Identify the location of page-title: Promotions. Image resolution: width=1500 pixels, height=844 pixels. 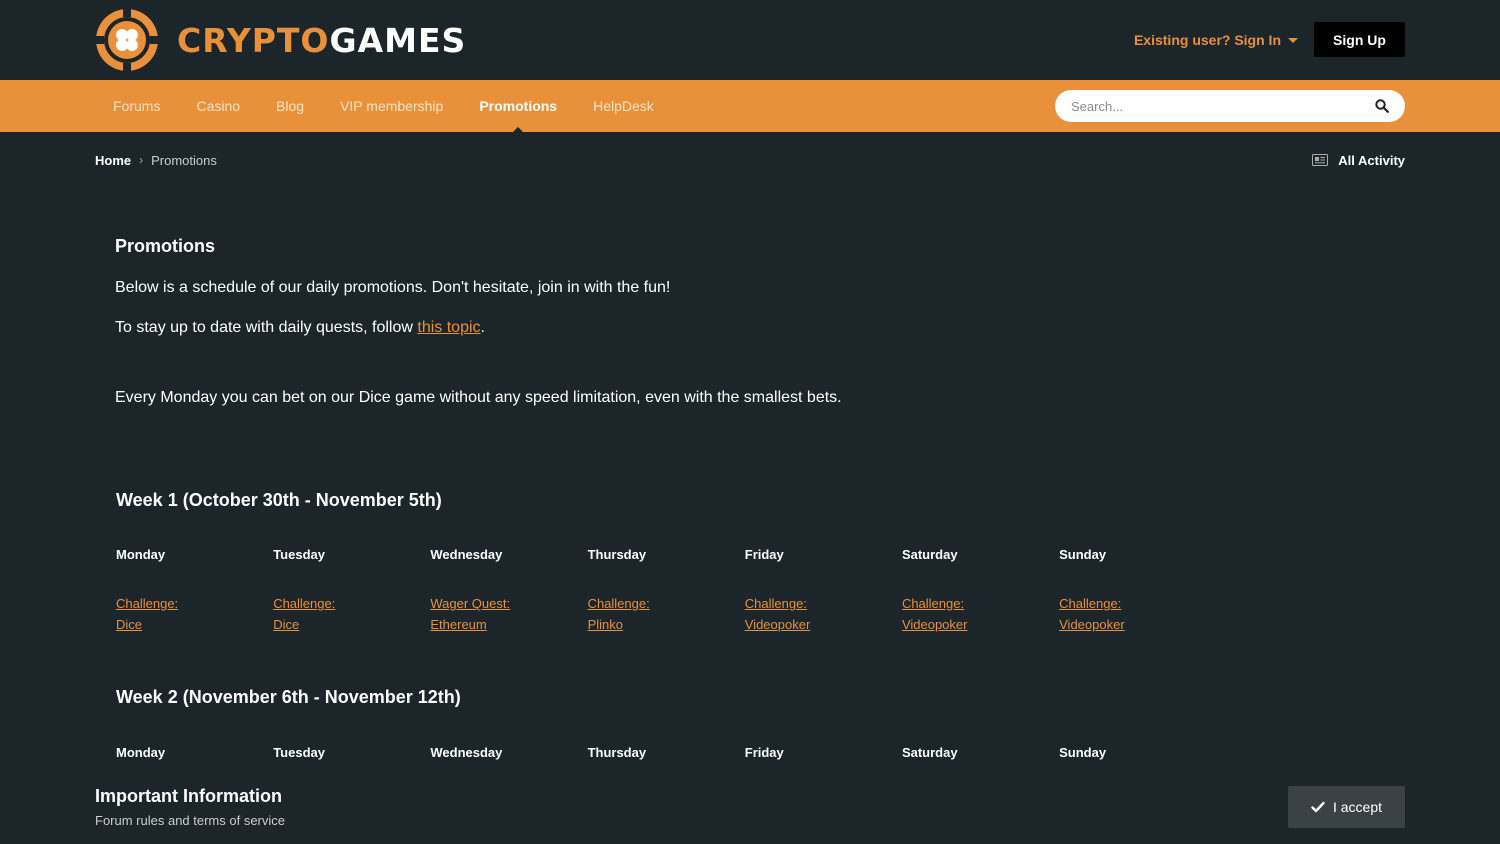
(165, 246).